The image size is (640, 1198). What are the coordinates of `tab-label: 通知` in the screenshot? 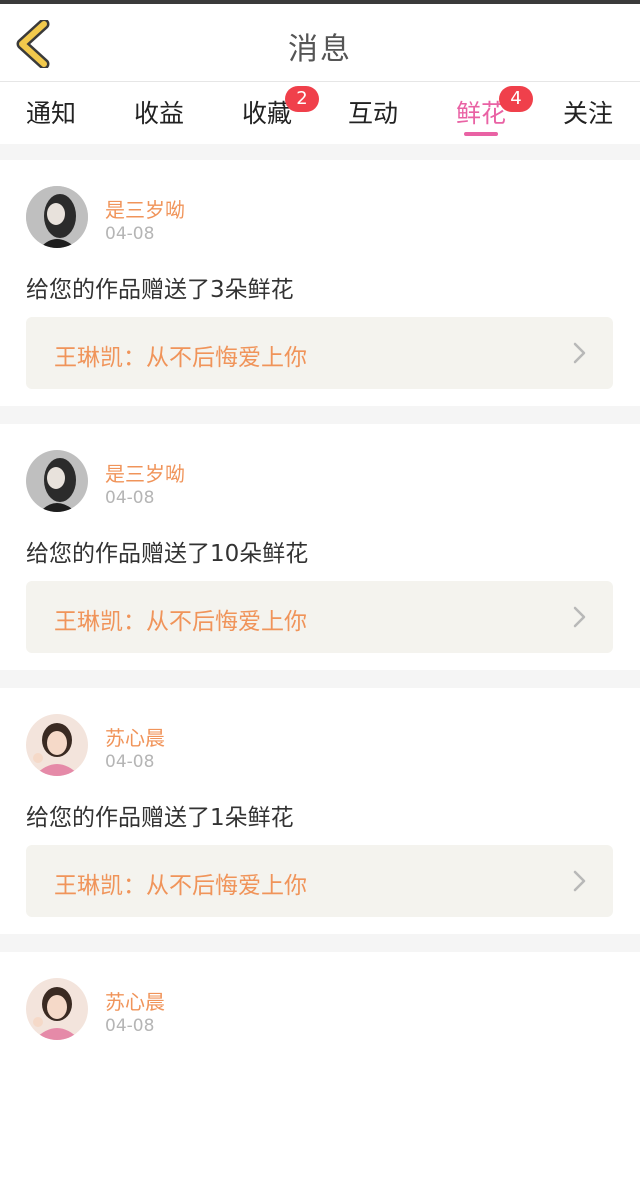 It's located at (50, 113).